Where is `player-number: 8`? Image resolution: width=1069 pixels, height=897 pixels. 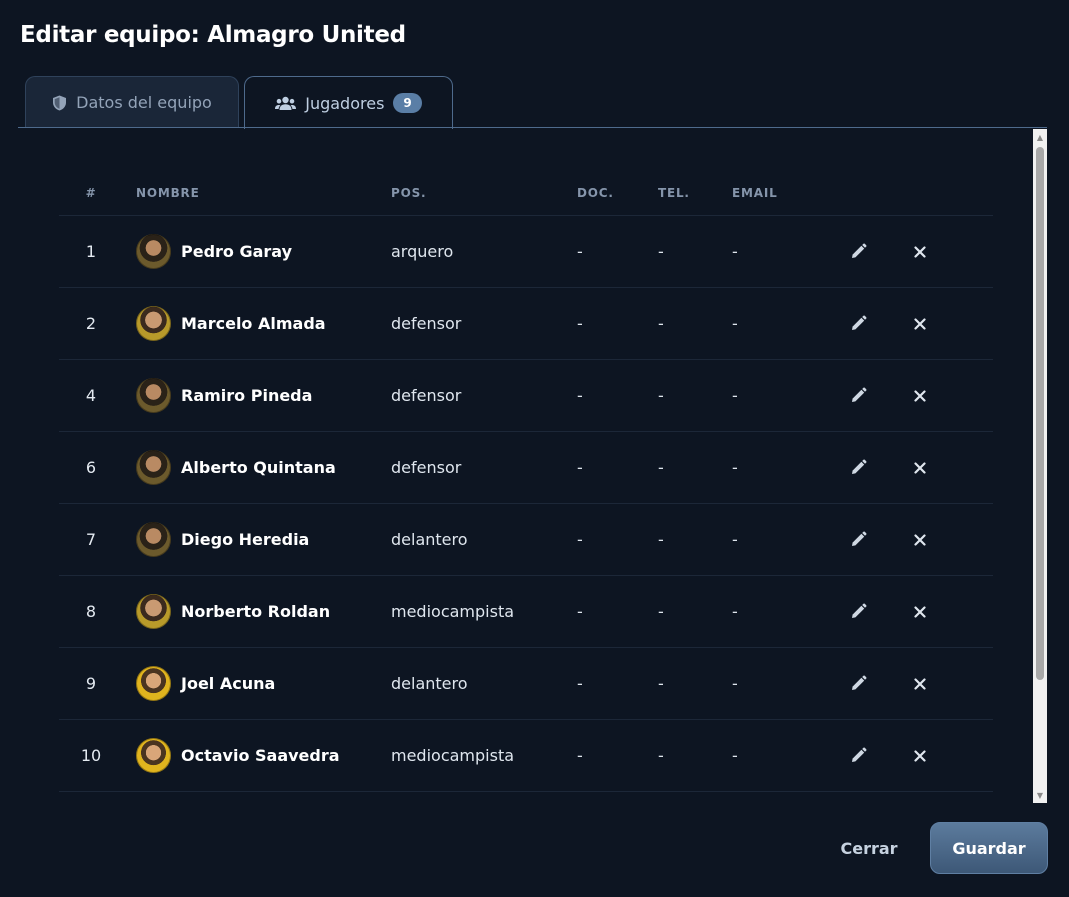 player-number: 8 is located at coordinates (91, 611).